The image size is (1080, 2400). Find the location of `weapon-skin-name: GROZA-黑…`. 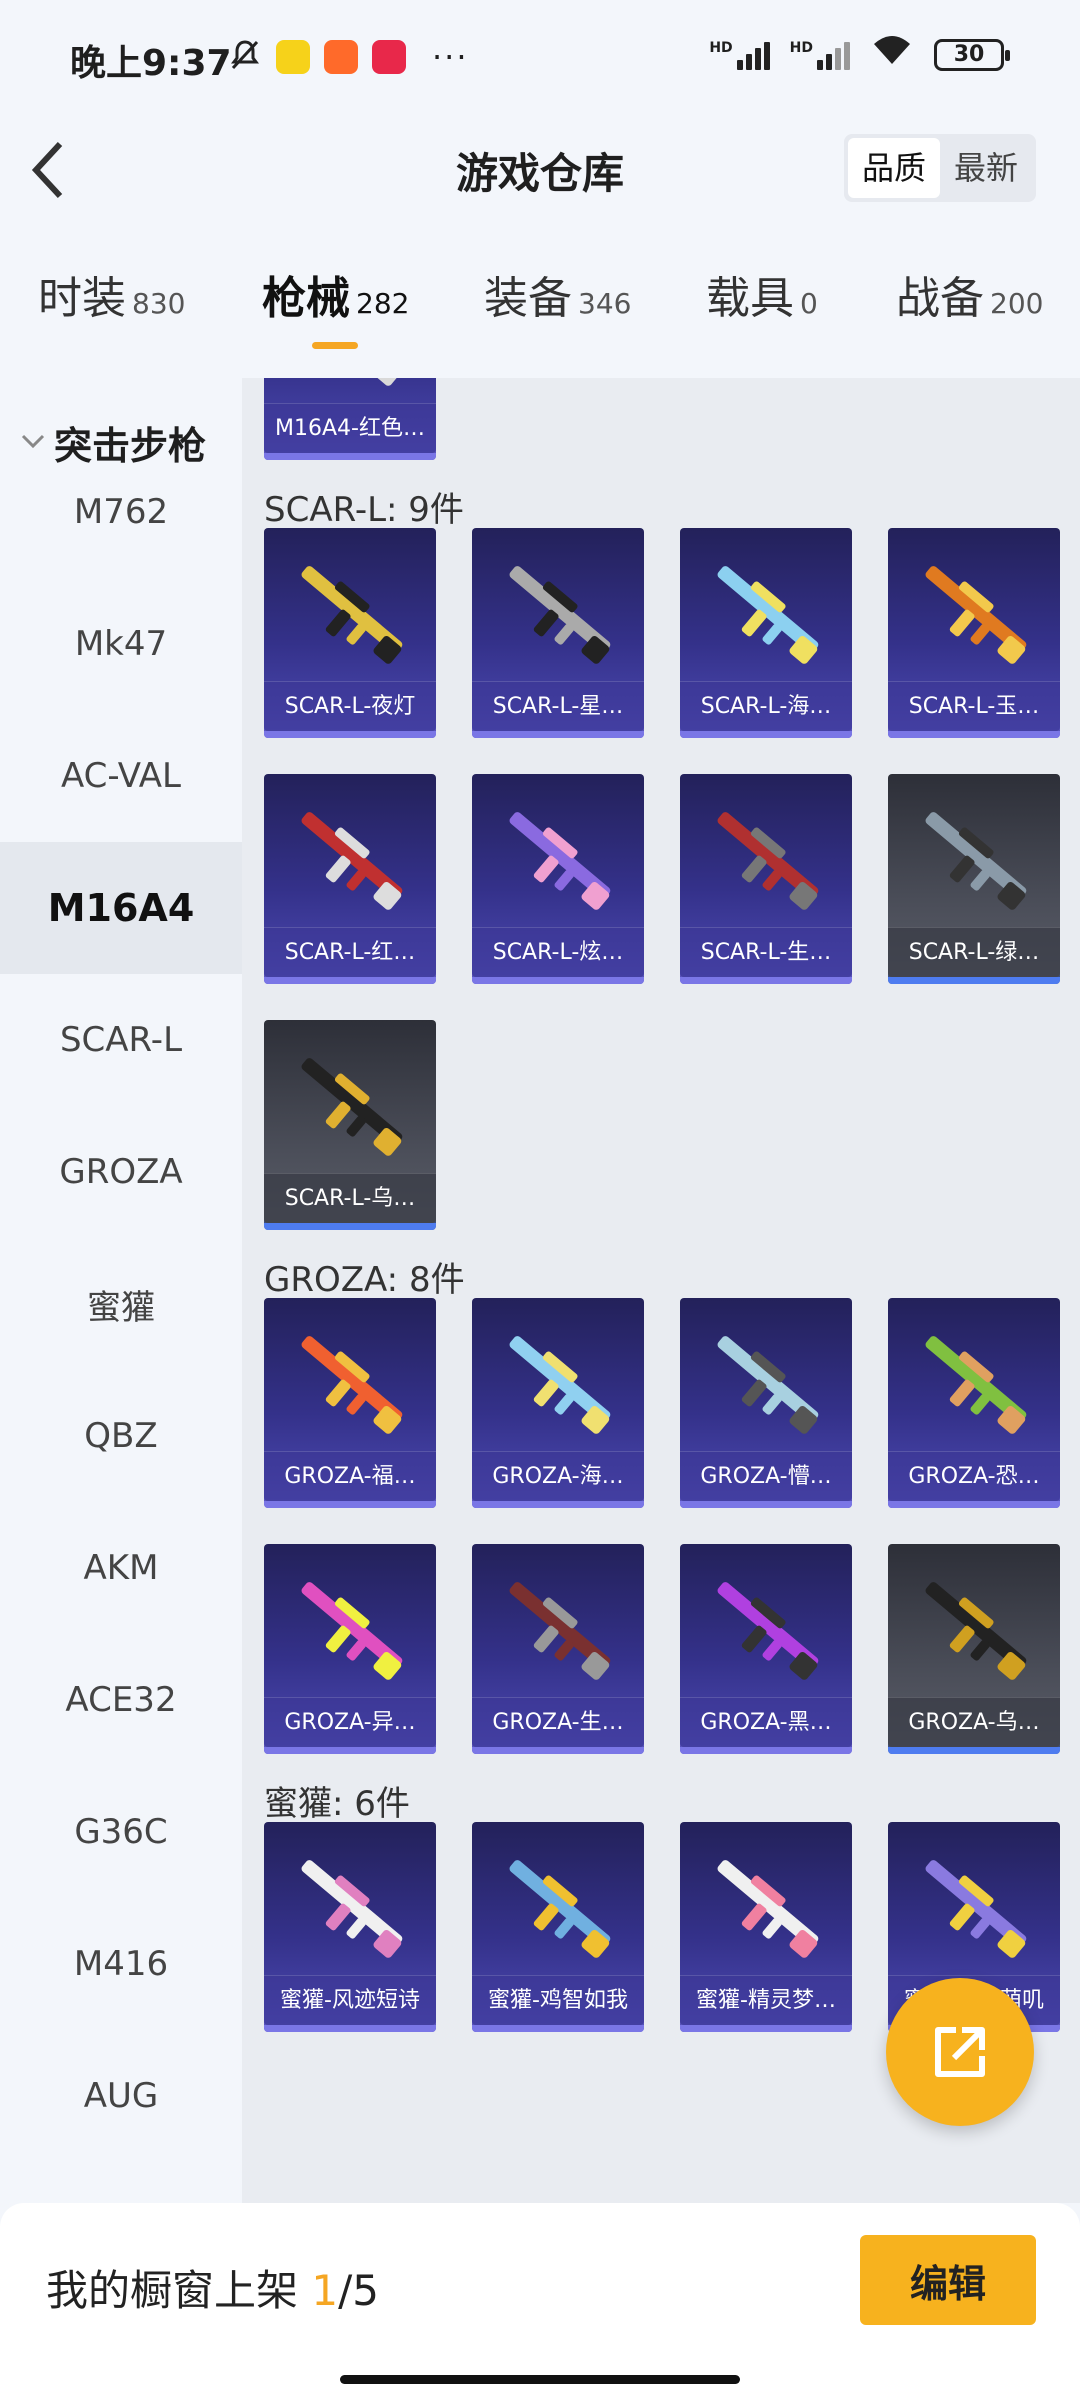

weapon-skin-name: GROZA-黑… is located at coordinates (766, 1722).